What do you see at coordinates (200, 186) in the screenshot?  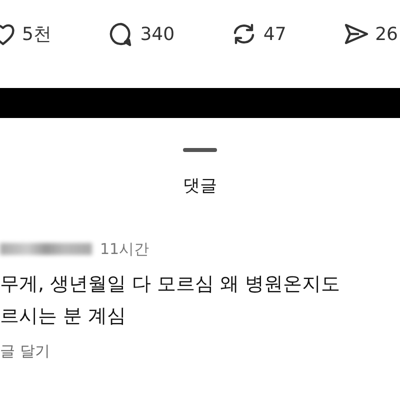 I see `sheet-title: 댓글` at bounding box center [200, 186].